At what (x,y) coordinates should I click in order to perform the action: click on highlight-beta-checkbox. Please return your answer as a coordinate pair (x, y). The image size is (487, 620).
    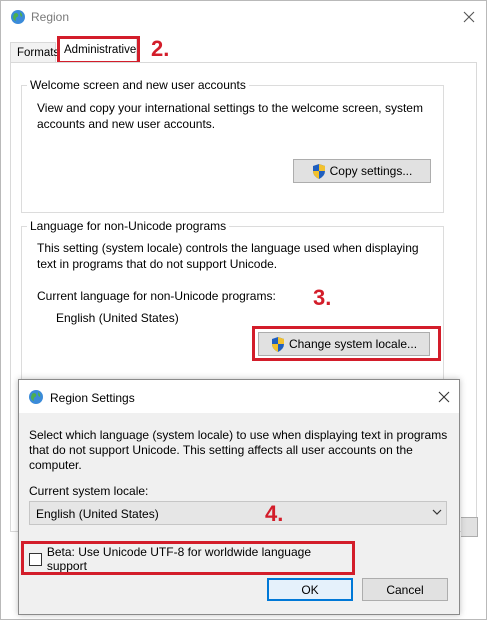
    Looking at the image, I should click on (188, 558).